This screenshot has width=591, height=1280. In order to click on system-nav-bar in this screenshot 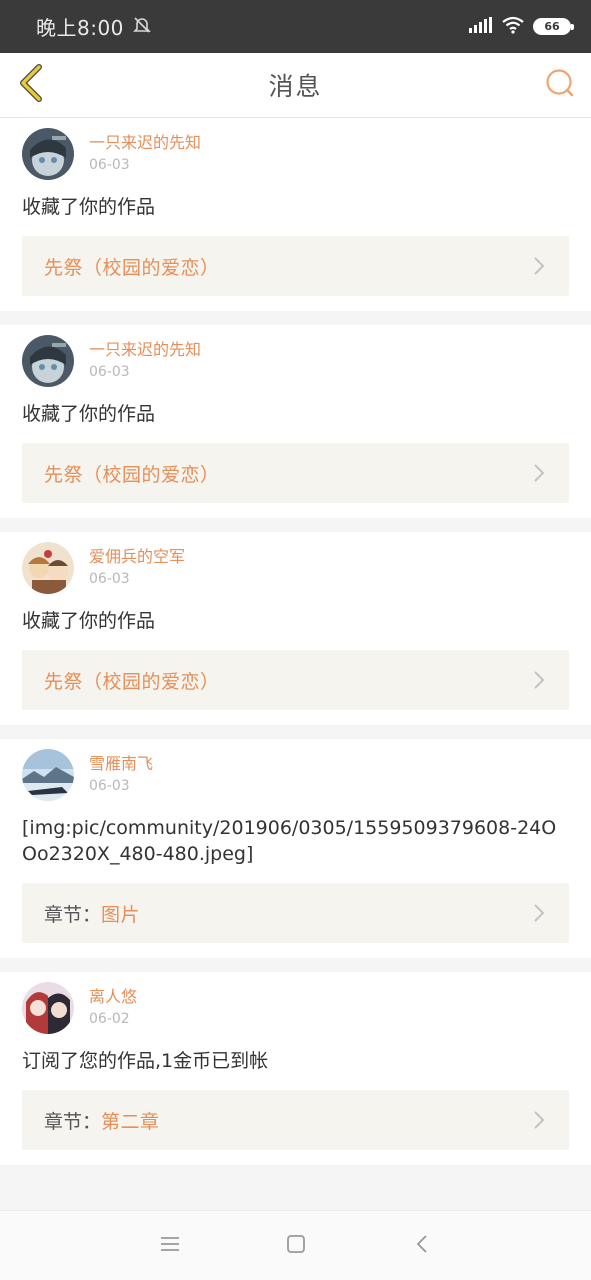, I will do `click(295, 1245)`.